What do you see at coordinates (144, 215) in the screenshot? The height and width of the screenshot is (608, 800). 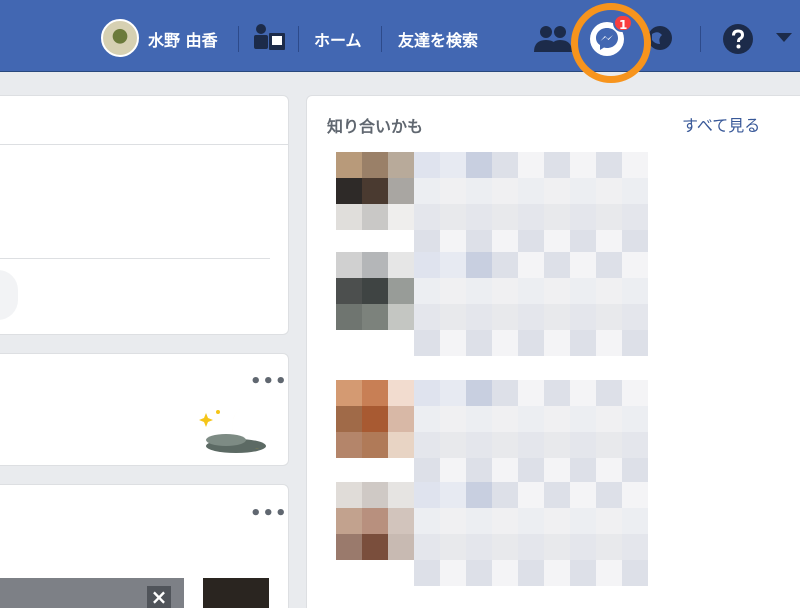 I see `post-composer-card` at bounding box center [144, 215].